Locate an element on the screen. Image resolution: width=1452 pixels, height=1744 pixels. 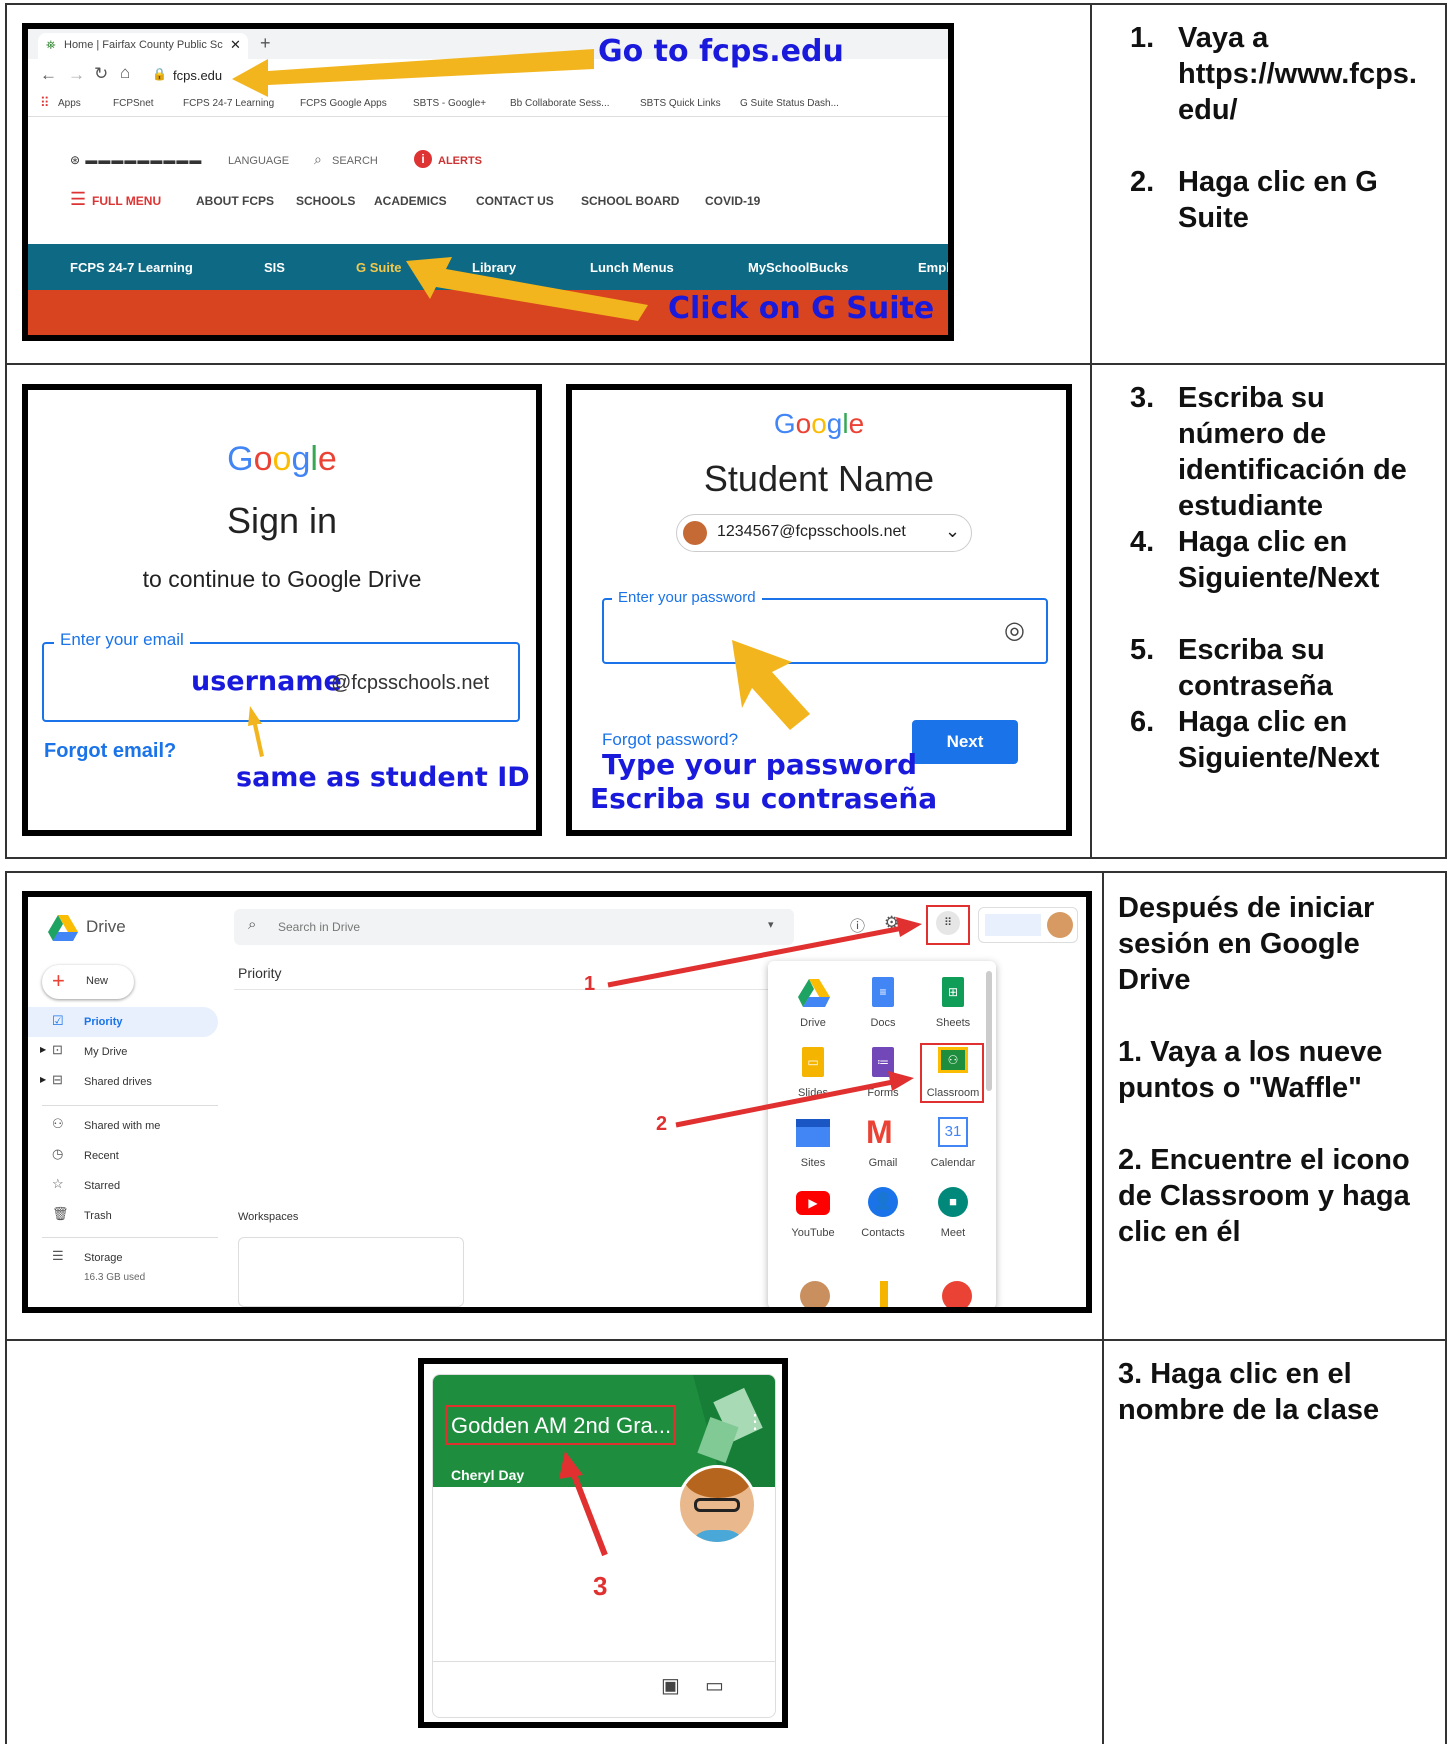
red-annotation-arrows is located at coordinates (764, 1022).